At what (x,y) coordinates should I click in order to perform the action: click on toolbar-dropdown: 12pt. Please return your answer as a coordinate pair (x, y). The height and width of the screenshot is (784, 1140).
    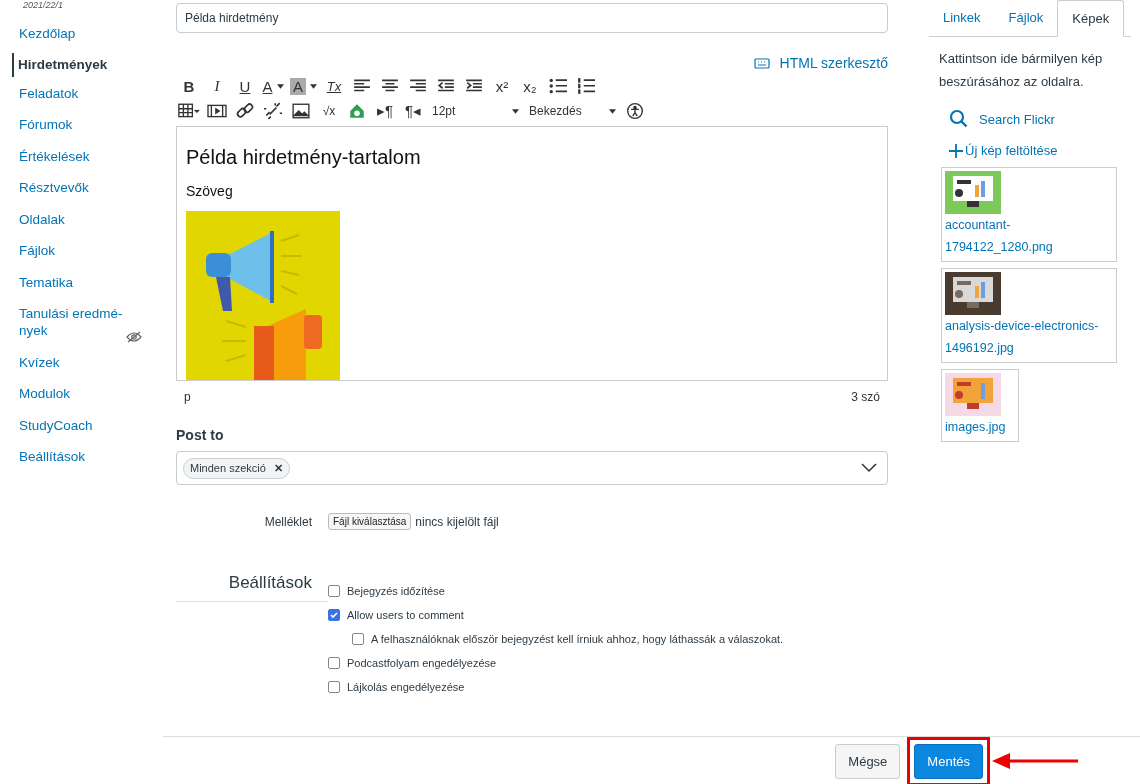
    Looking at the image, I should click on (475, 111).